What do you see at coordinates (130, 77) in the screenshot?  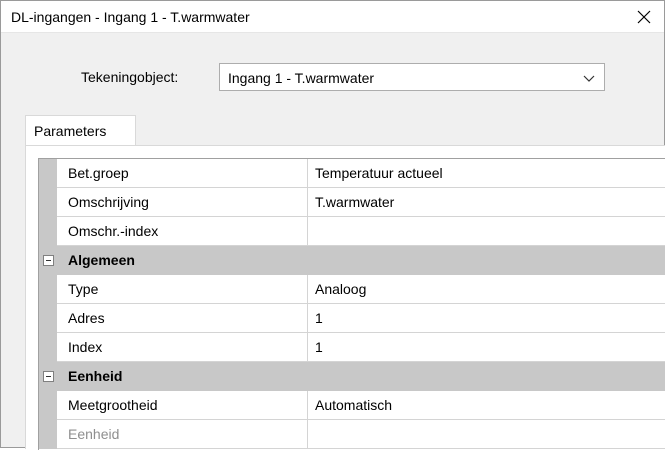 I see `drawing-object-label: Tekeningobject:` at bounding box center [130, 77].